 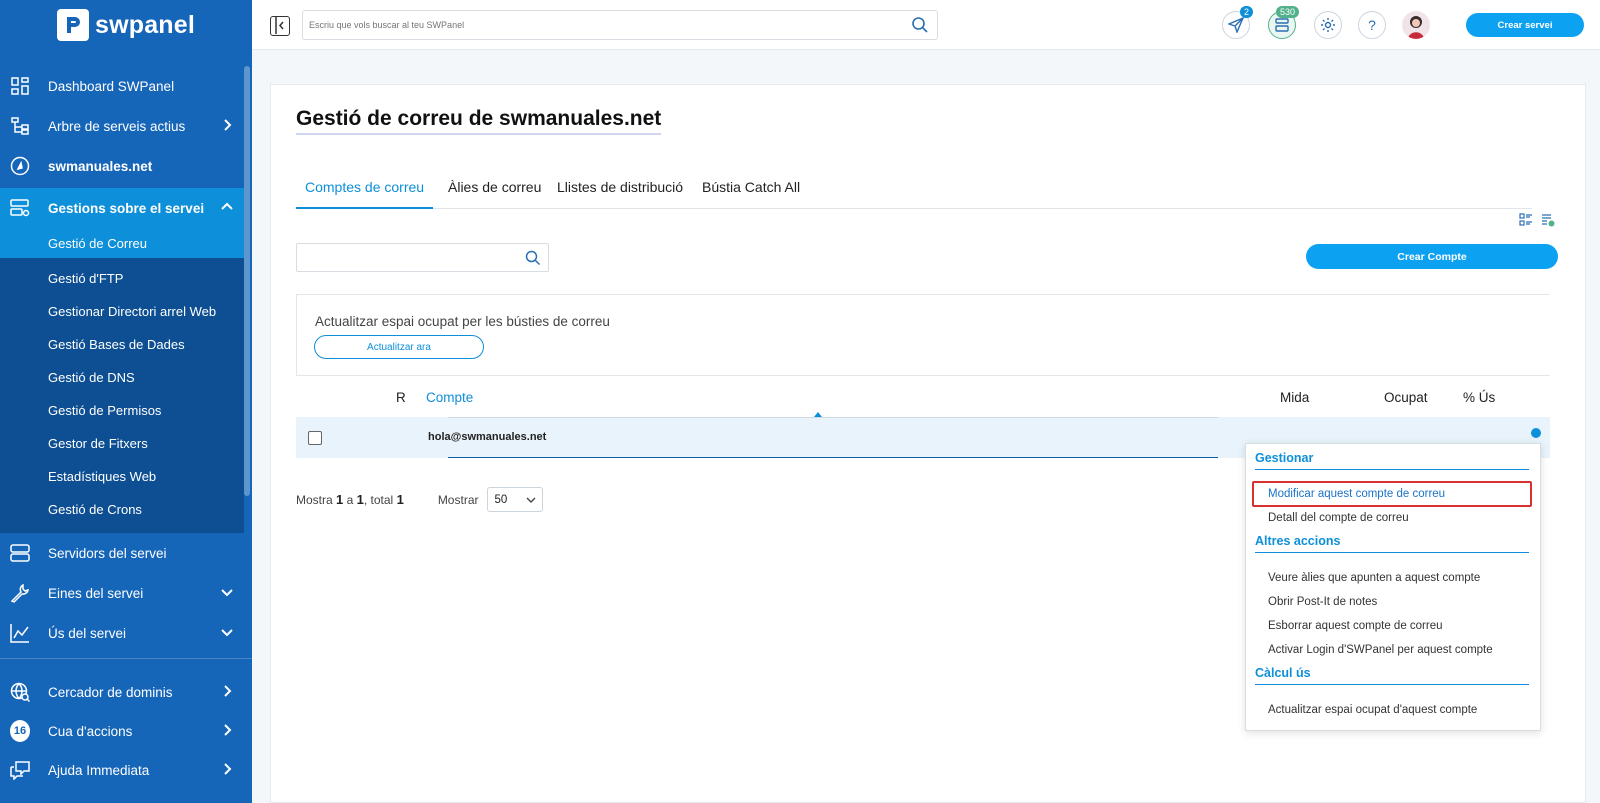 I want to click on avatar, so click(x=1416, y=25).